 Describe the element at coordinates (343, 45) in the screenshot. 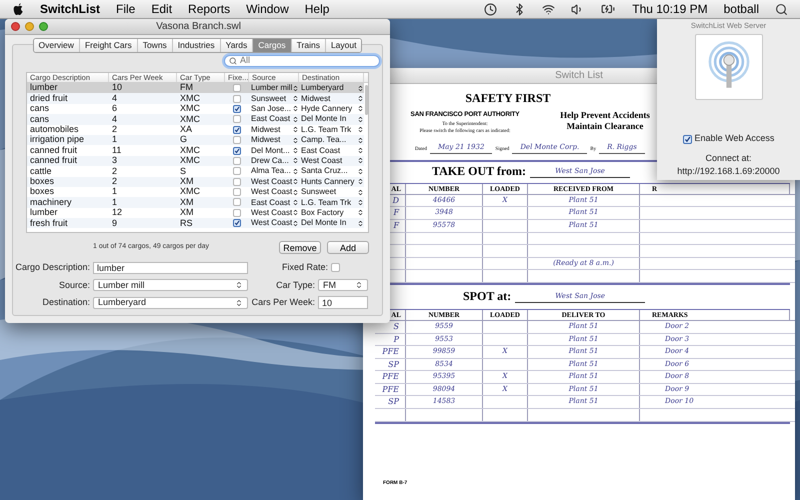

I see `tab: Layout` at that location.